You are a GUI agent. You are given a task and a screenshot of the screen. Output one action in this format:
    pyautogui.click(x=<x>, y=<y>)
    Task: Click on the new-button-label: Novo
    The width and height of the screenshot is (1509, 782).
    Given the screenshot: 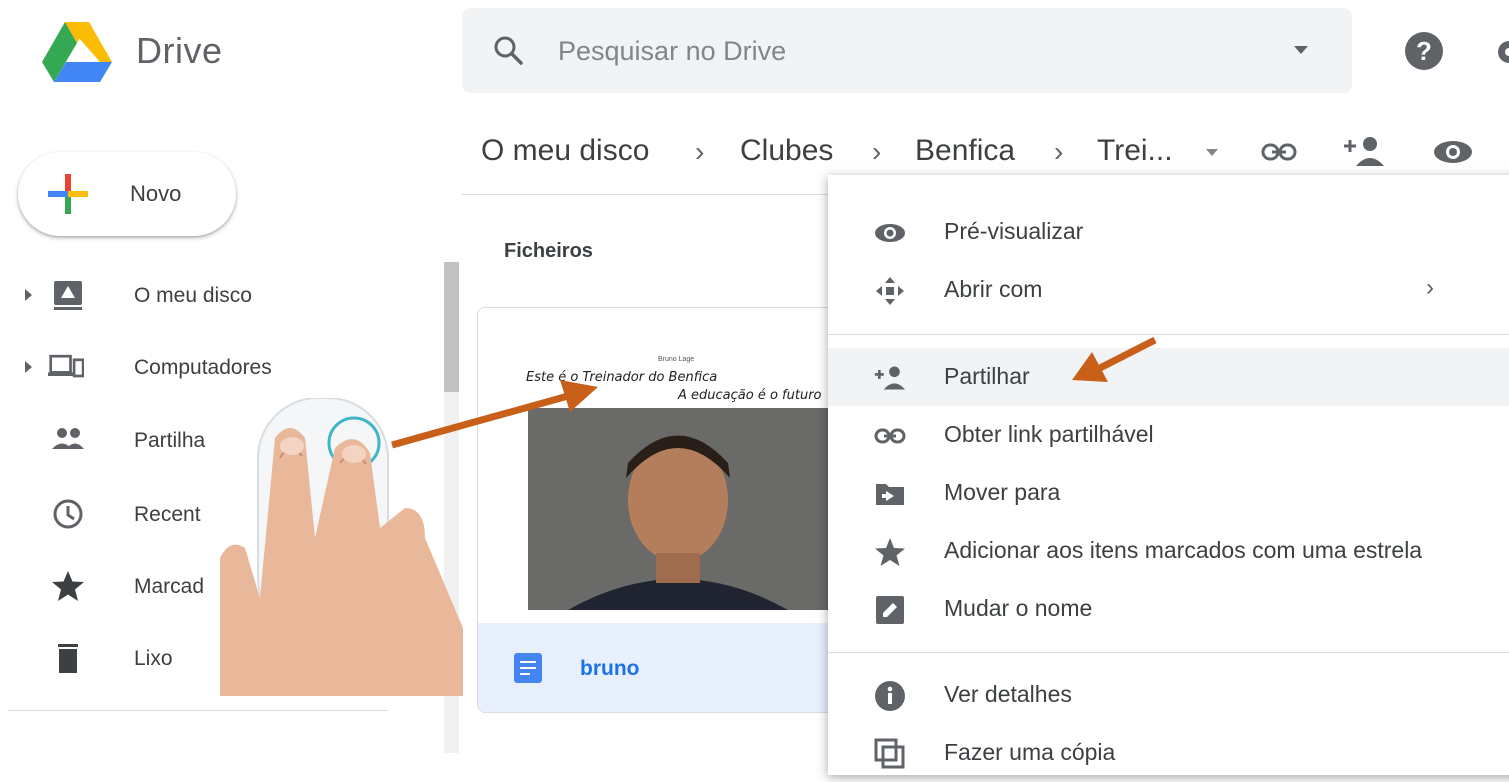 What is the action you would take?
    pyautogui.click(x=156, y=193)
    